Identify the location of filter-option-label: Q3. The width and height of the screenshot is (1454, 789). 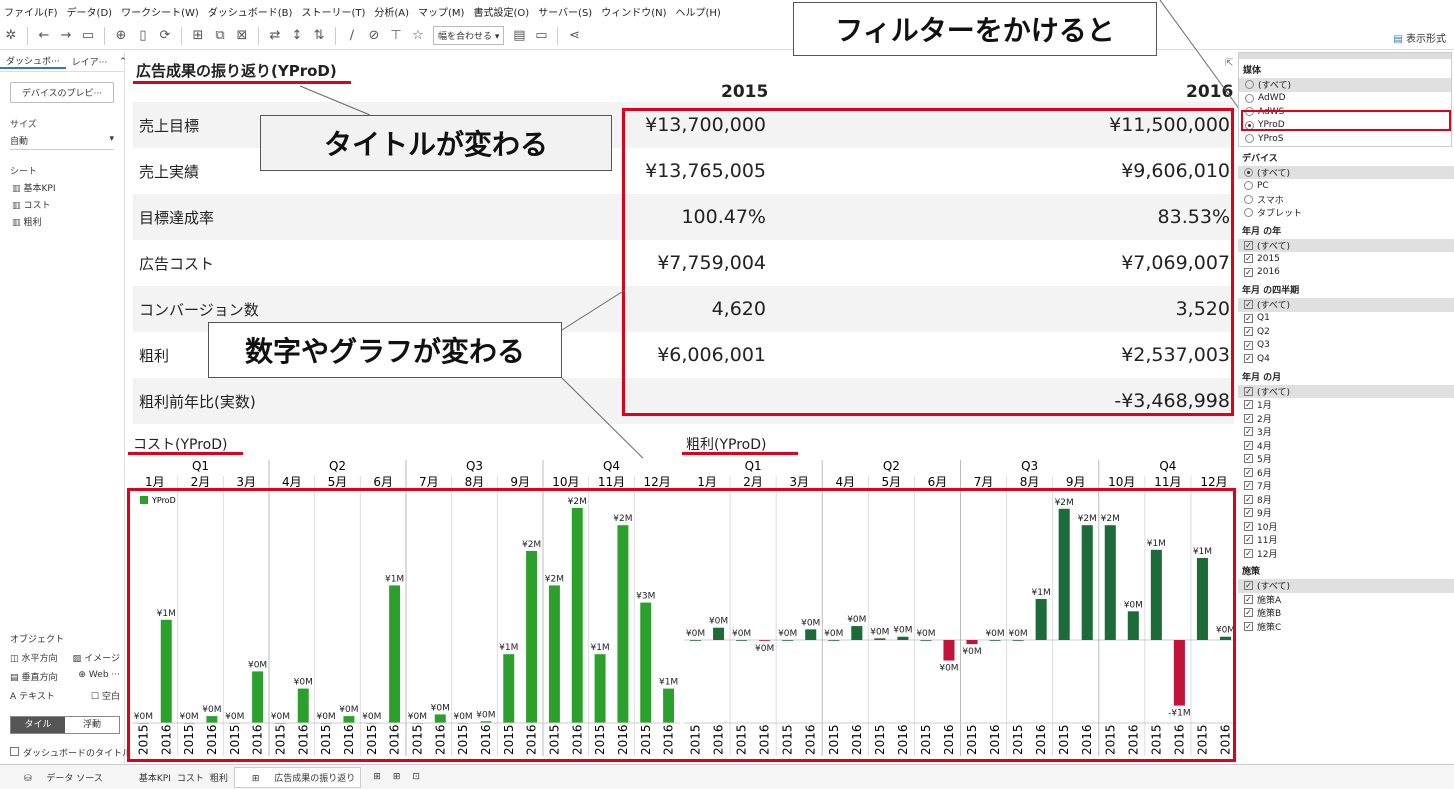
(1263, 345).